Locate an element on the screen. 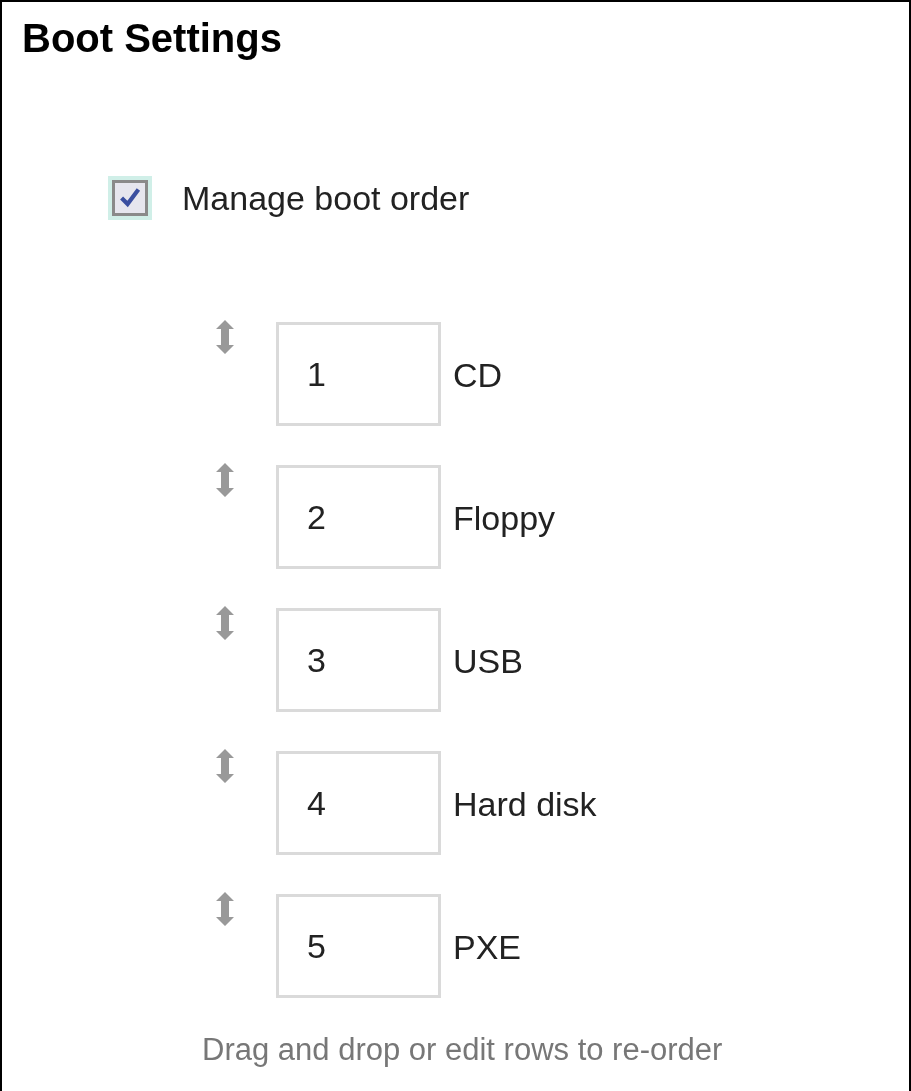 The width and height of the screenshot is (911, 1091). device-name: CD is located at coordinates (478, 375).